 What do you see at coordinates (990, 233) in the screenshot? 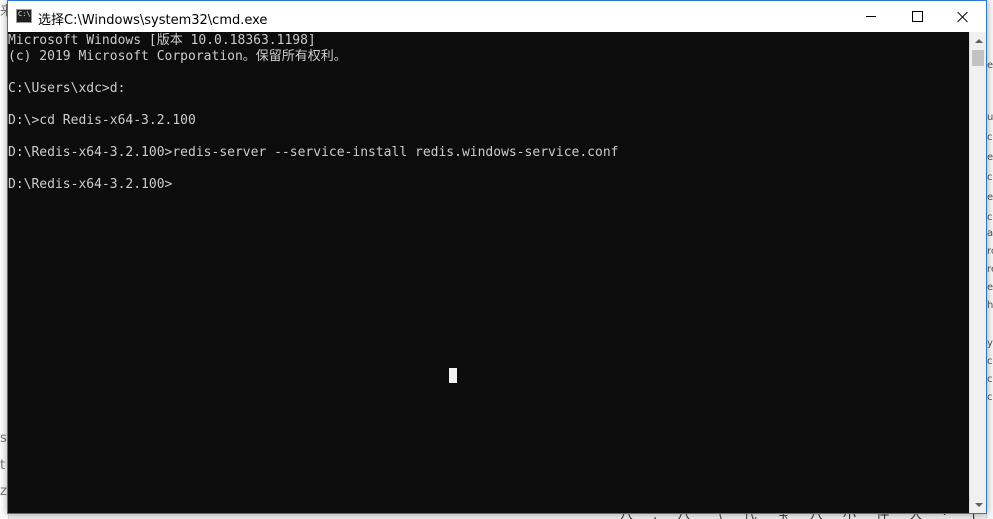
I see `background-text-fragment: ac` at bounding box center [990, 233].